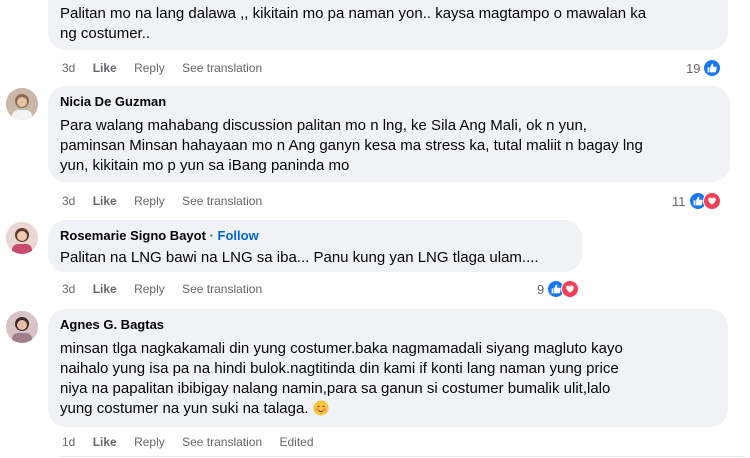  Describe the element at coordinates (679, 201) in the screenshot. I see `reaction-count: 11` at that location.